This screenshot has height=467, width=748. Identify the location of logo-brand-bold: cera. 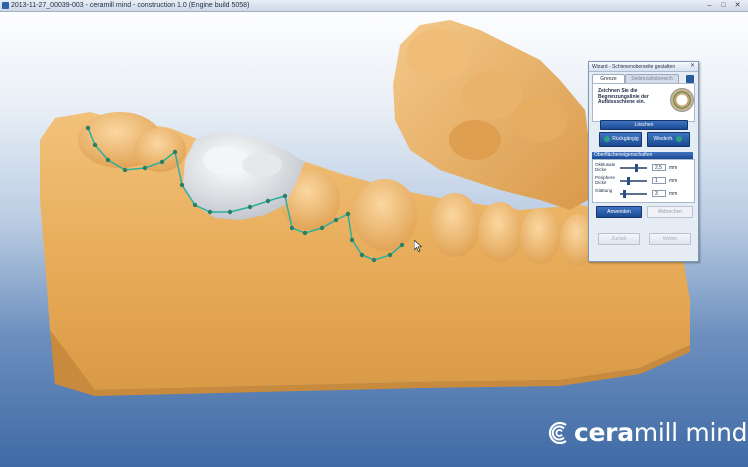
(604, 432).